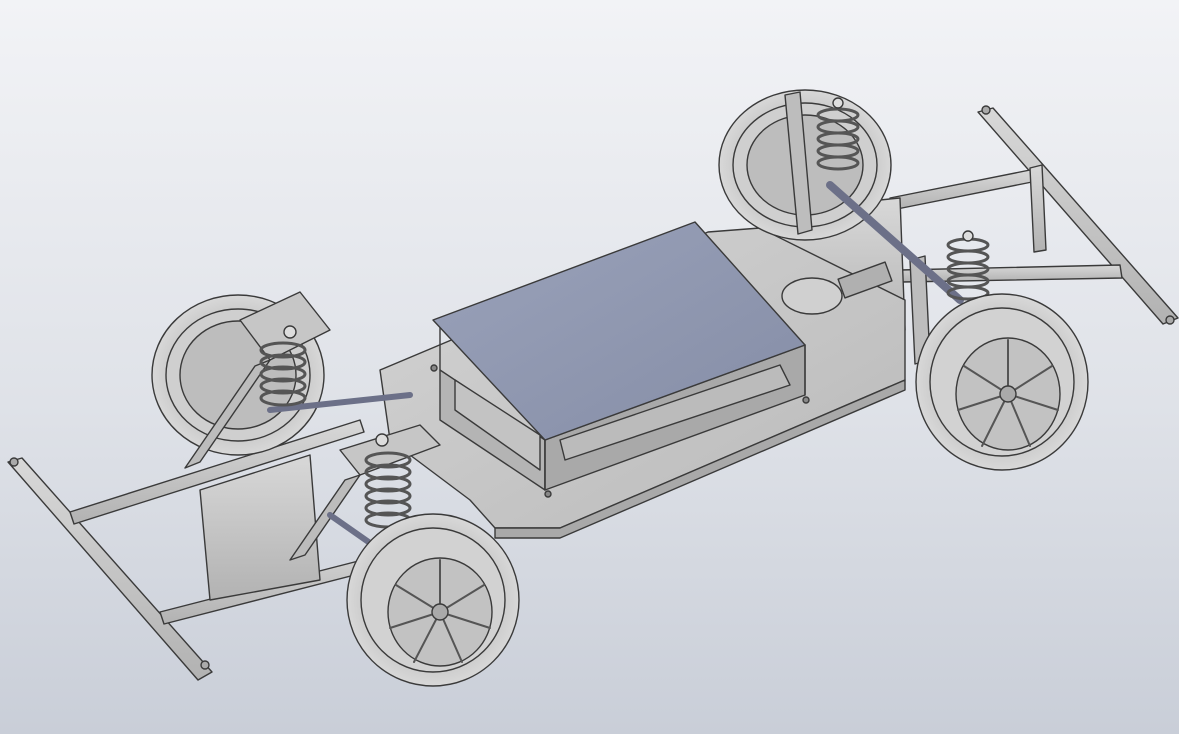 Image resolution: width=1179 pixels, height=734 pixels. I want to click on rear-right-wheel, so click(1002, 382).